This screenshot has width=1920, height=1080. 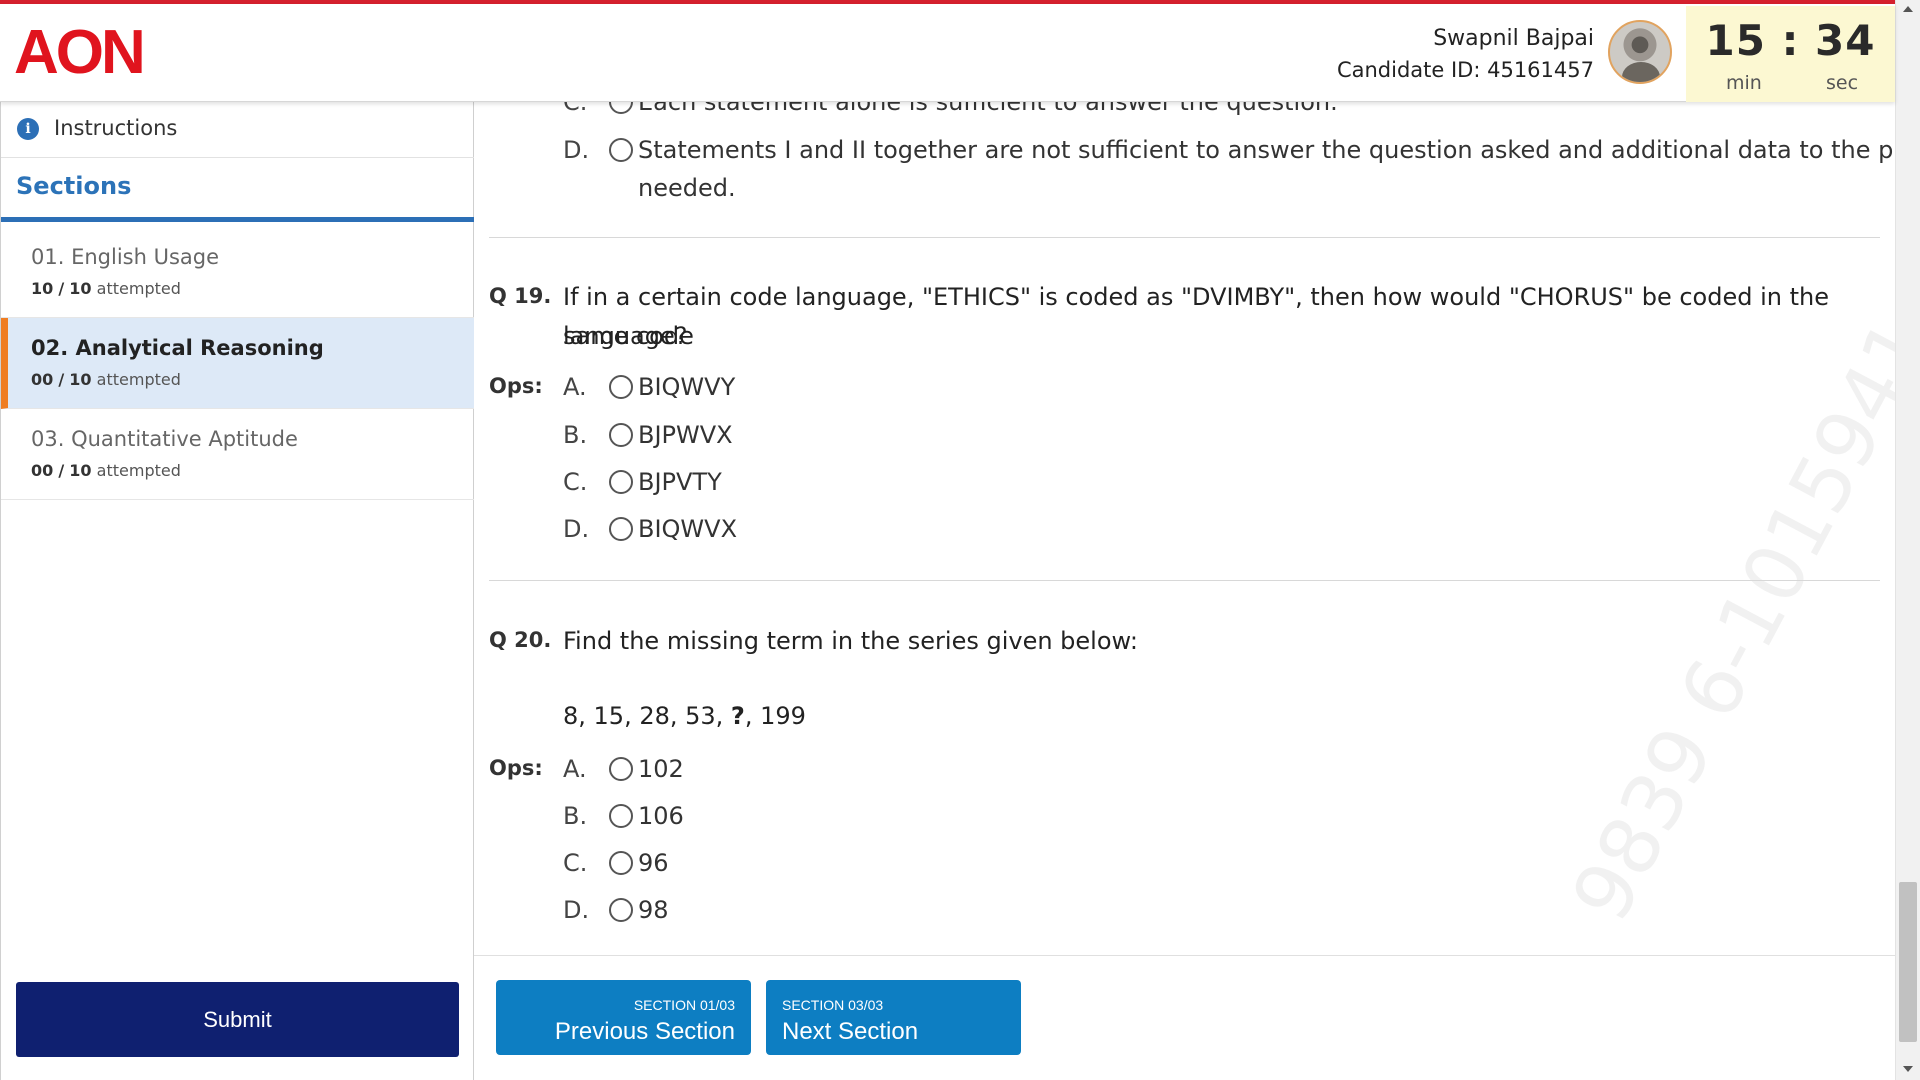 What do you see at coordinates (28, 129) in the screenshot?
I see `info-icon: i` at bounding box center [28, 129].